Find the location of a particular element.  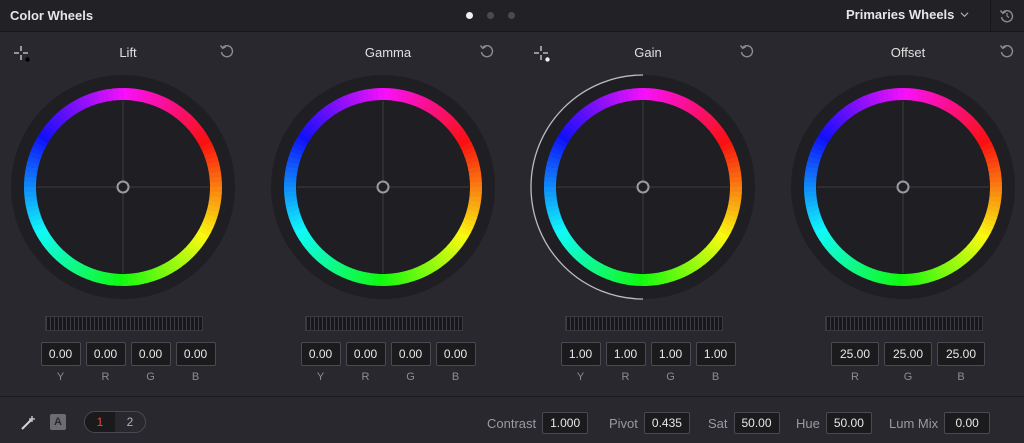

control-label: Lum Mix is located at coordinates (914, 423).